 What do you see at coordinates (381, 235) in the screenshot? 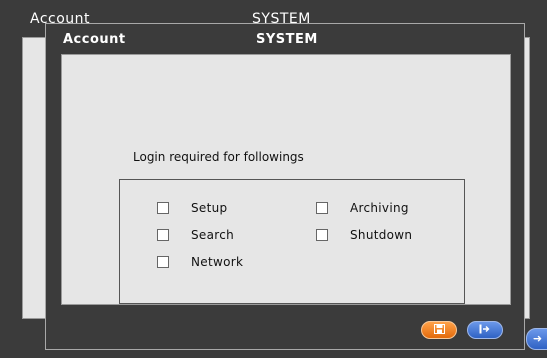
I see `option-label: Shutdown` at bounding box center [381, 235].